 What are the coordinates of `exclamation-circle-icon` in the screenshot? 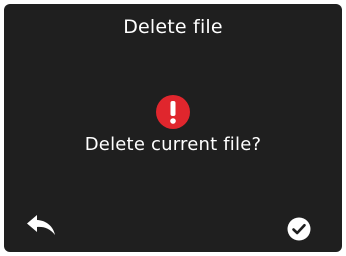 It's located at (173, 112).